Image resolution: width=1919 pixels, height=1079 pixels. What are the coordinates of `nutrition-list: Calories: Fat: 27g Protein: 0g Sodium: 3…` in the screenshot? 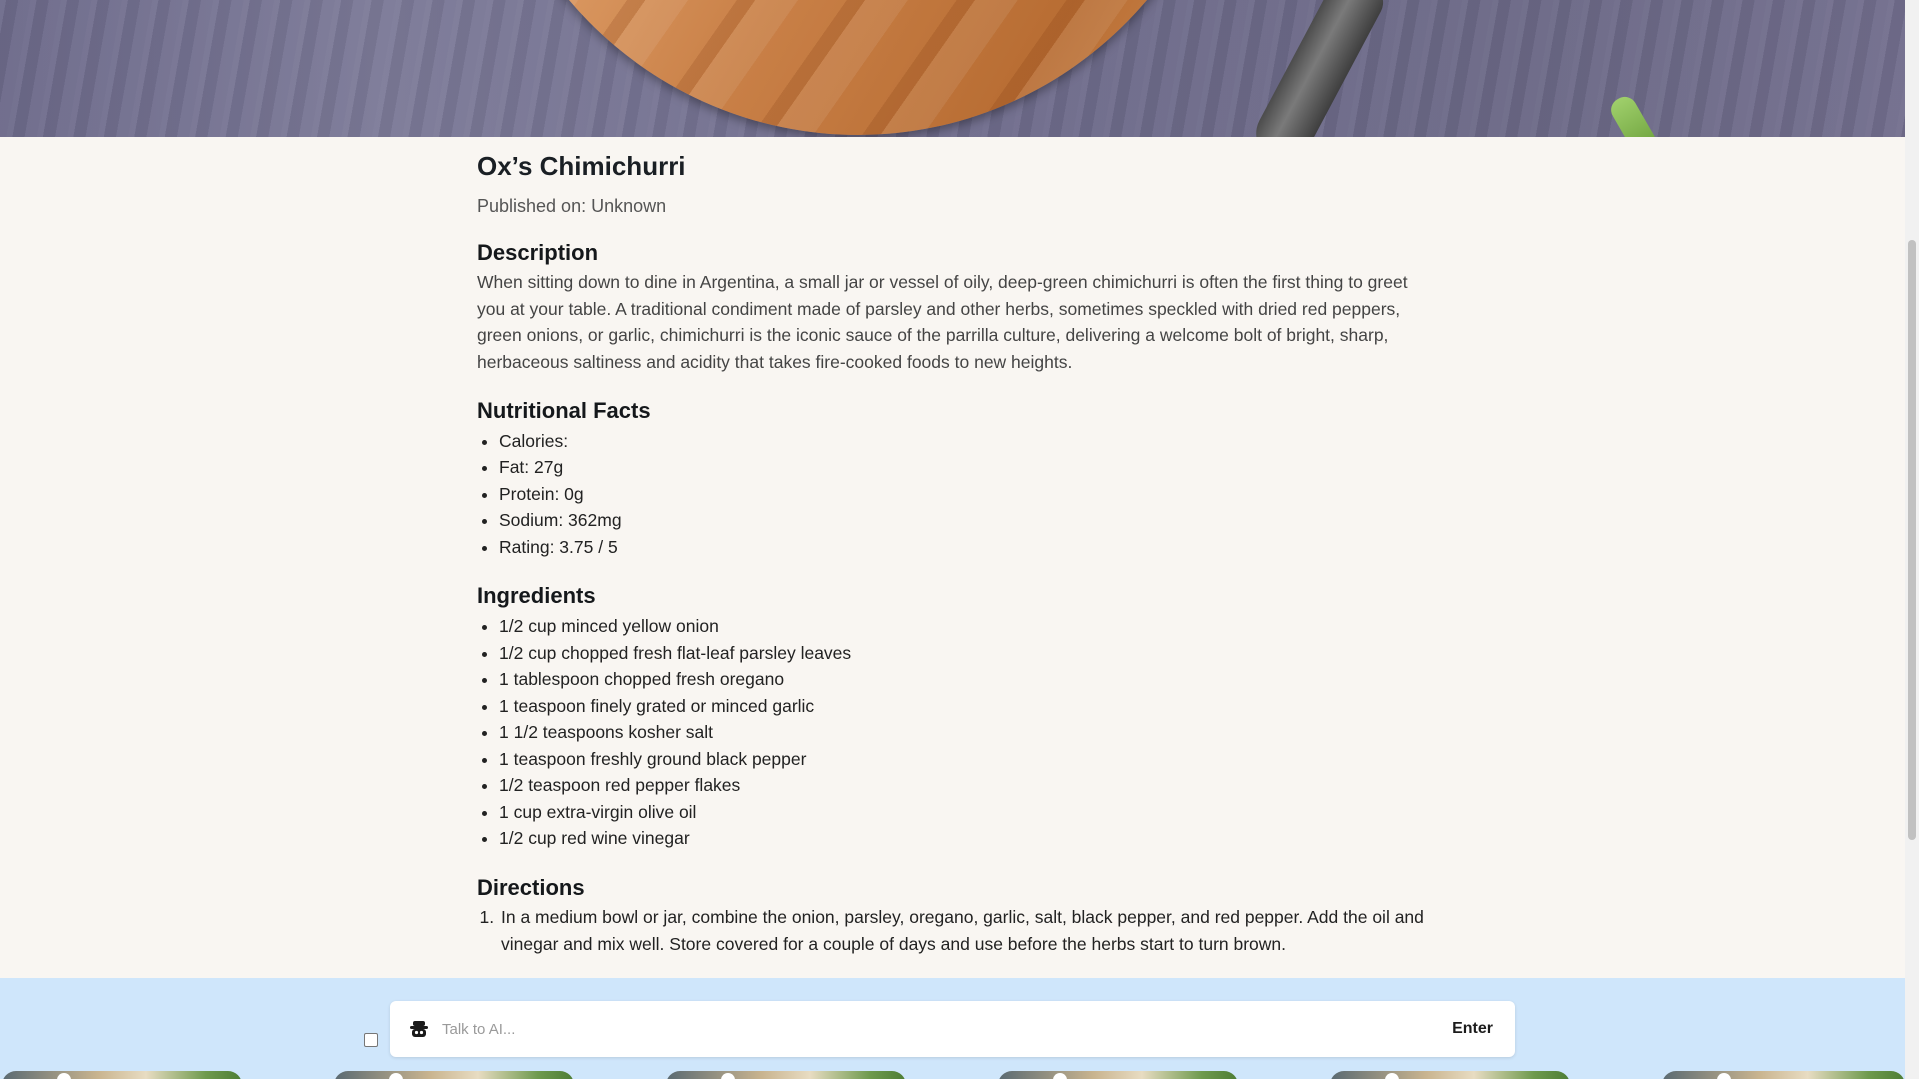 It's located at (957, 494).